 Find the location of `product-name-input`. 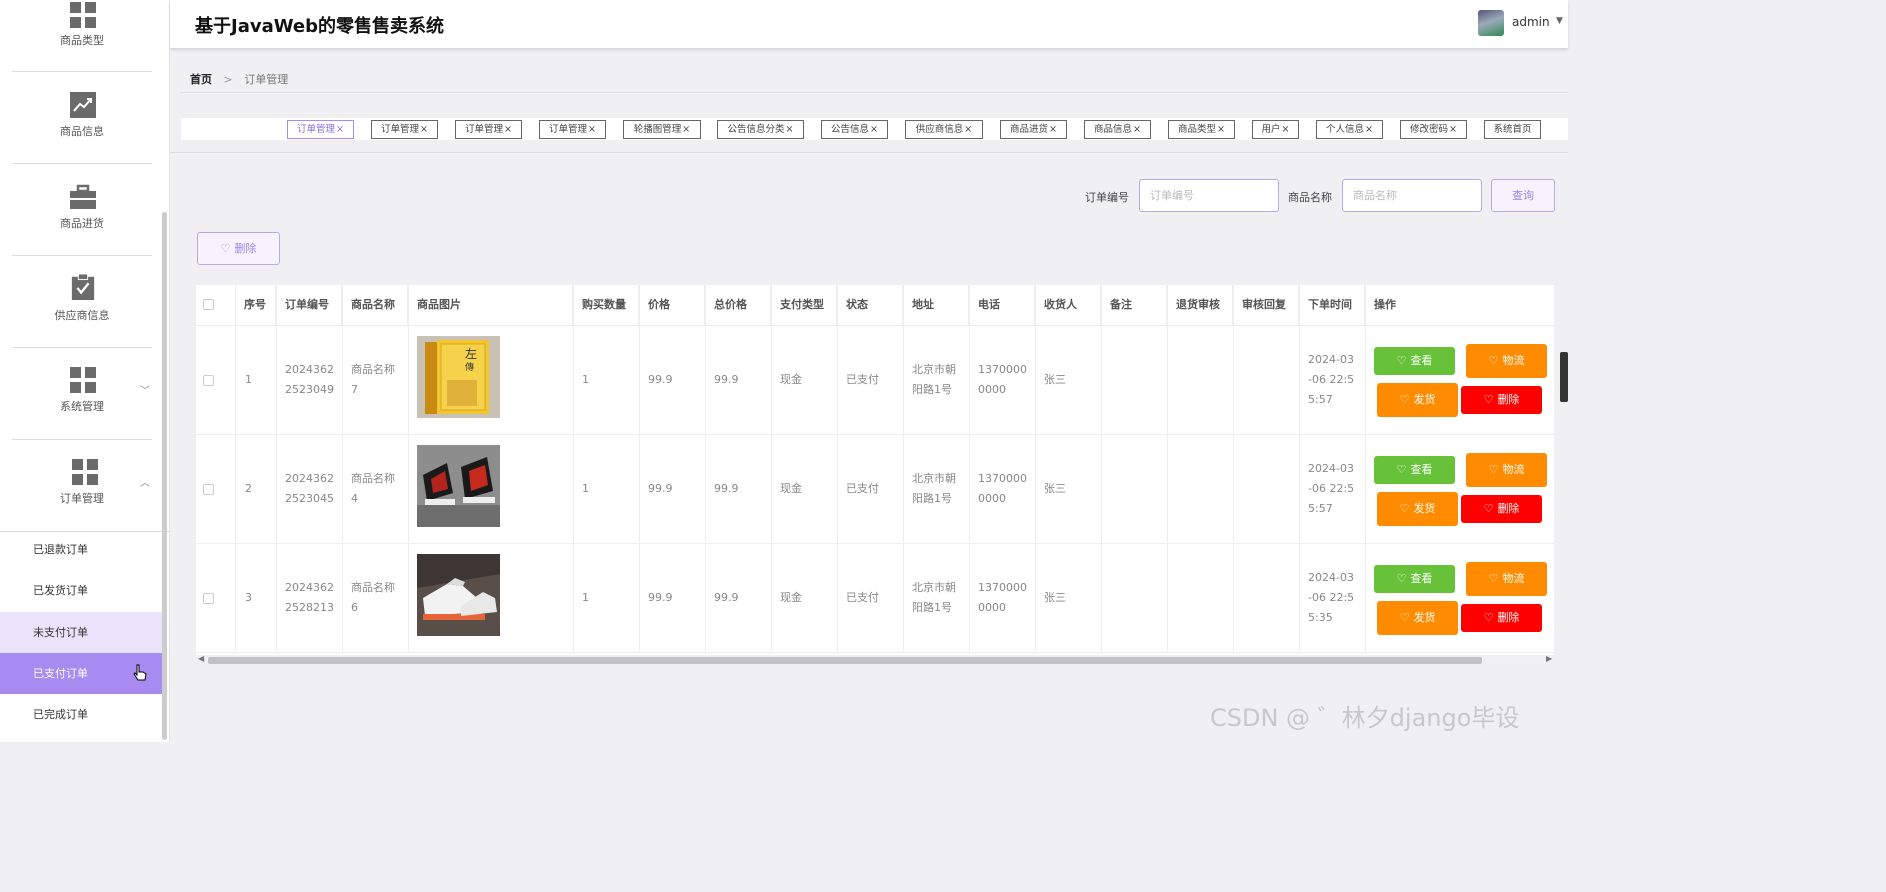

product-name-input is located at coordinates (1412, 195).